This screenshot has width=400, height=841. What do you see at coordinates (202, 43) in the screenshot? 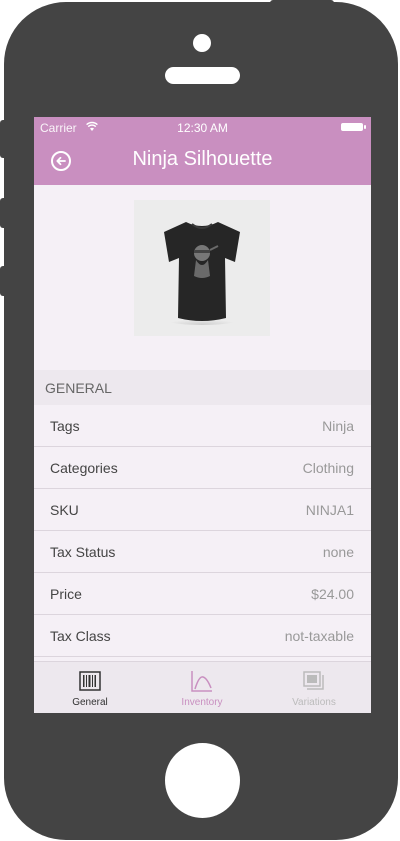
I see `front-camera` at bounding box center [202, 43].